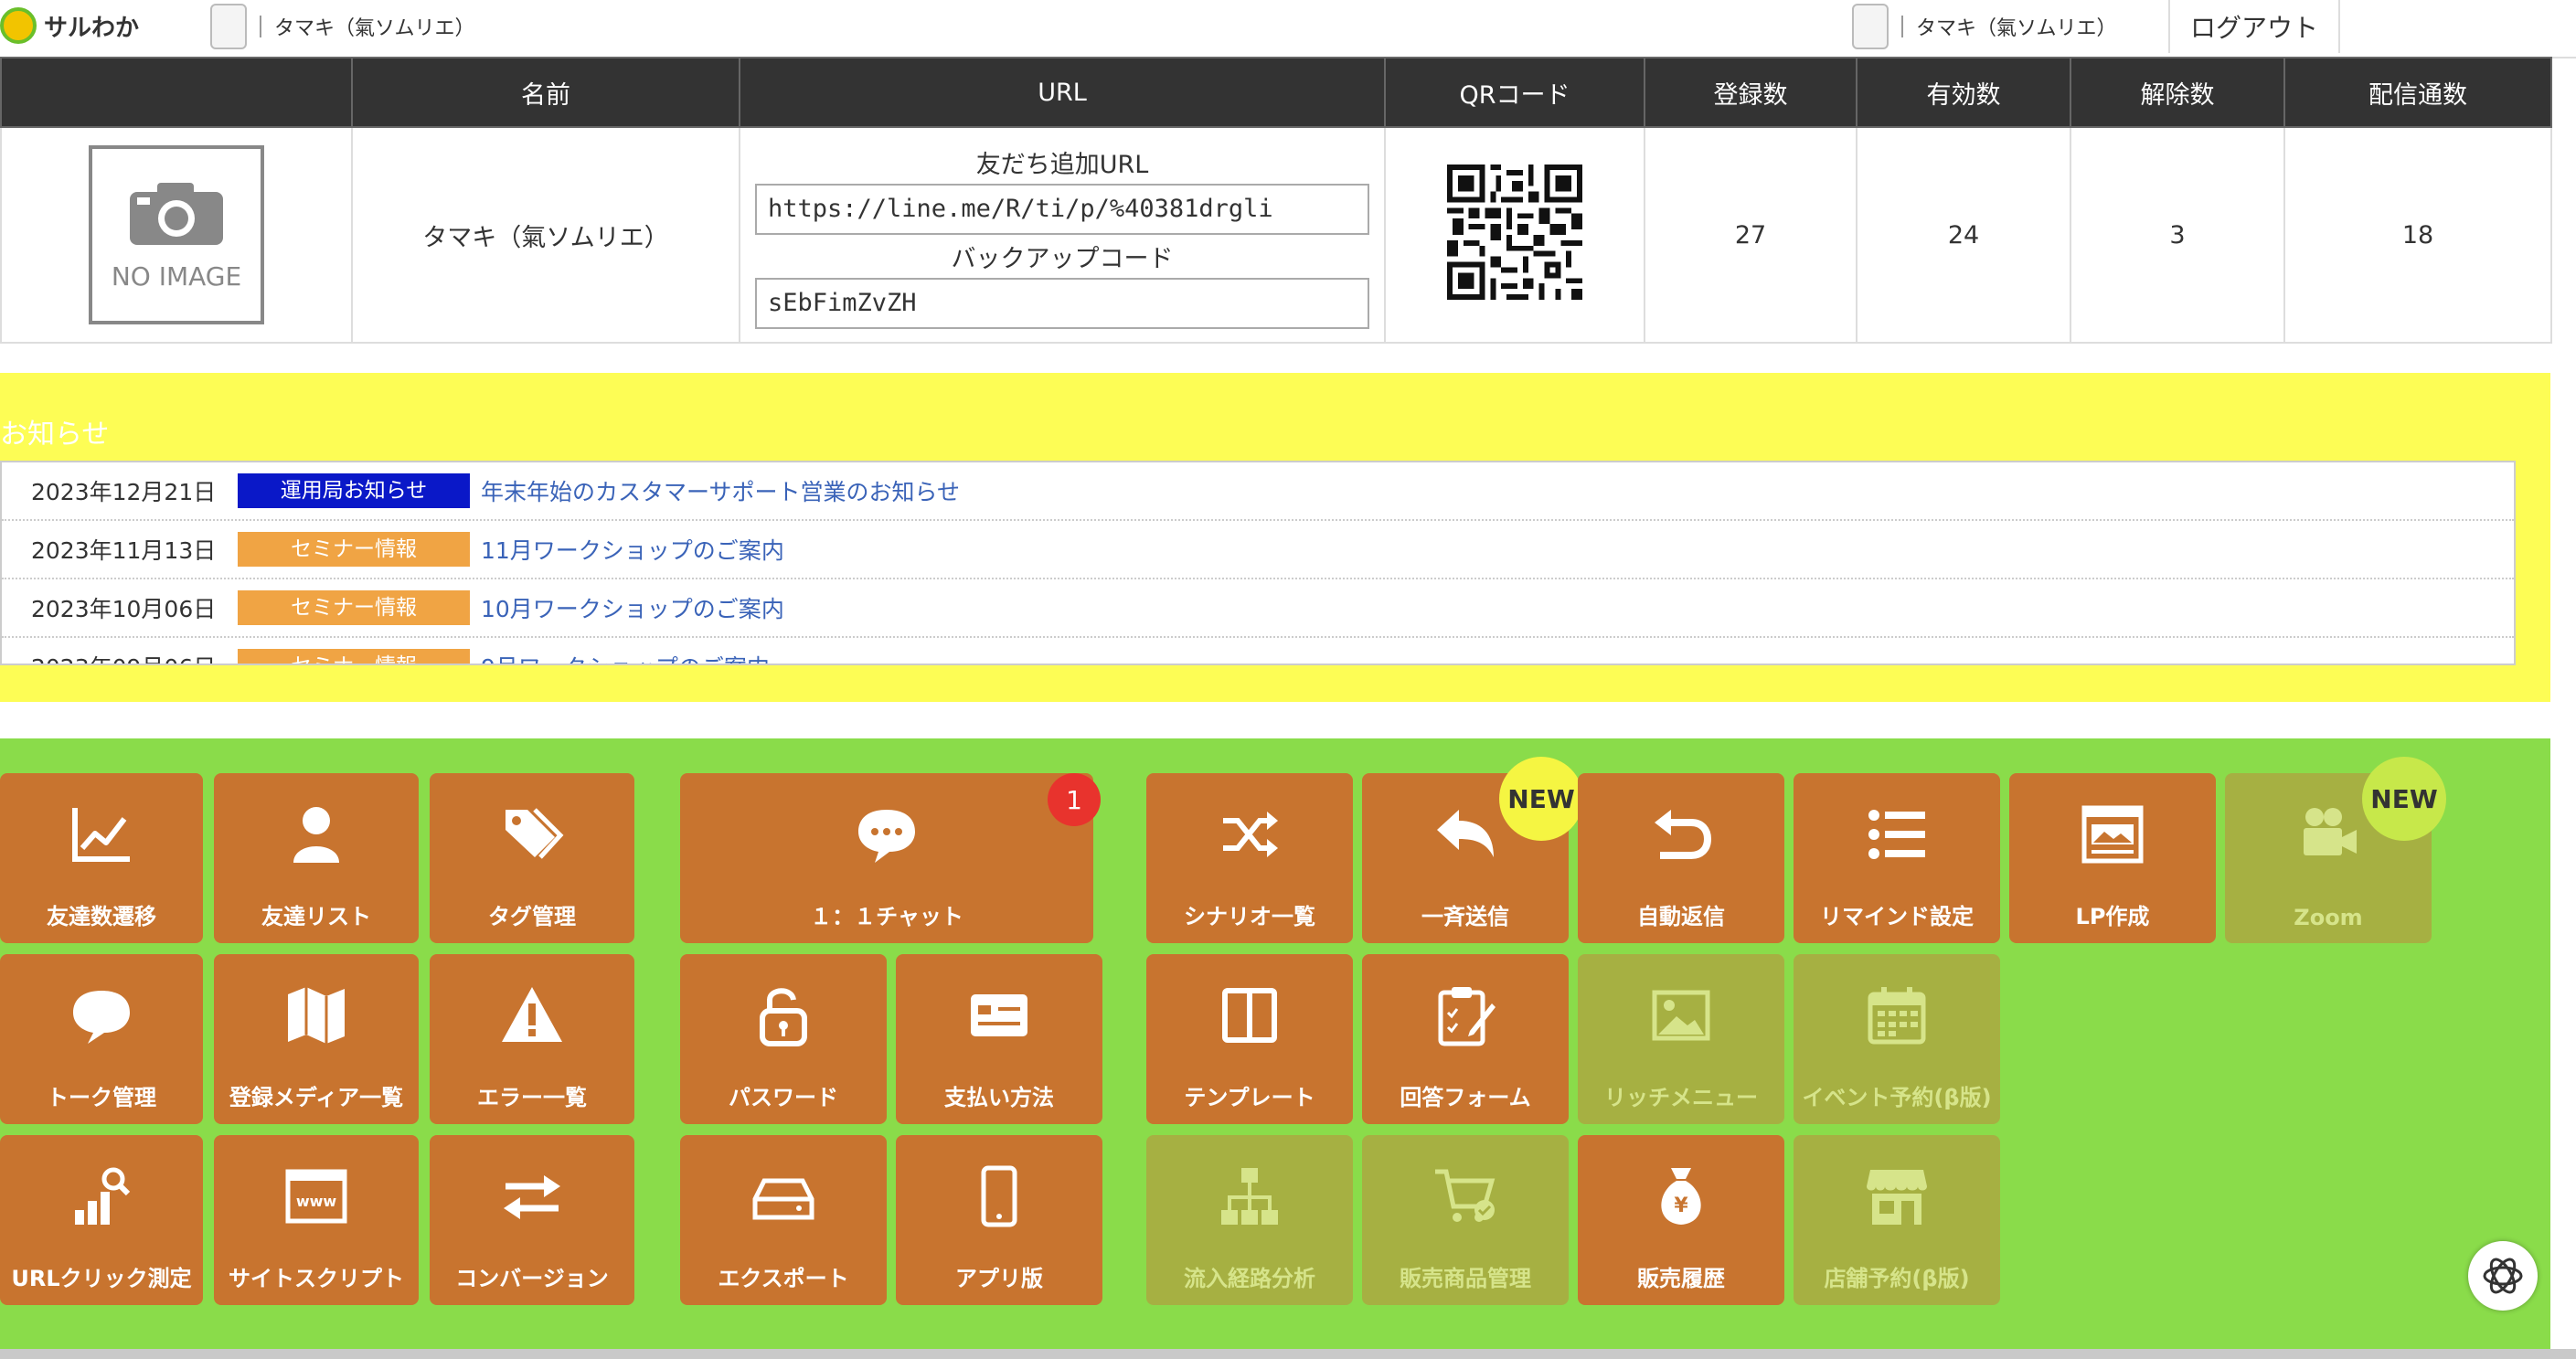  Describe the element at coordinates (1897, 1279) in the screenshot. I see `tile-label: 店舗予約(β版)` at that location.